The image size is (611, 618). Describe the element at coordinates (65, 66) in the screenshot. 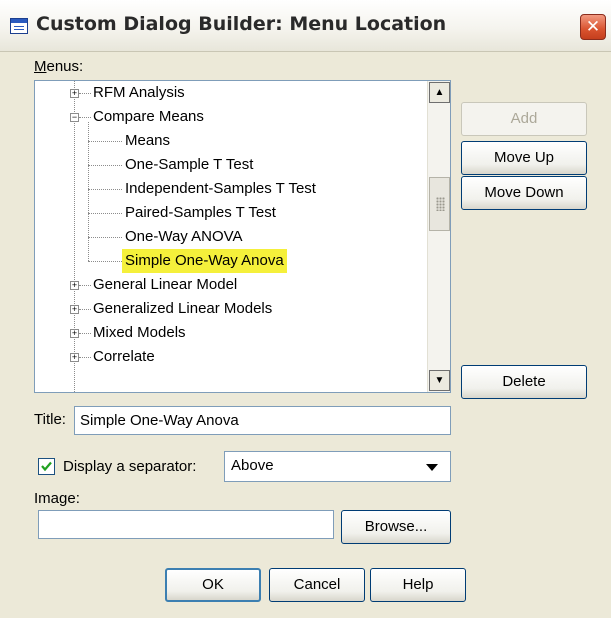

I see `menus-label-rest: enus:` at that location.